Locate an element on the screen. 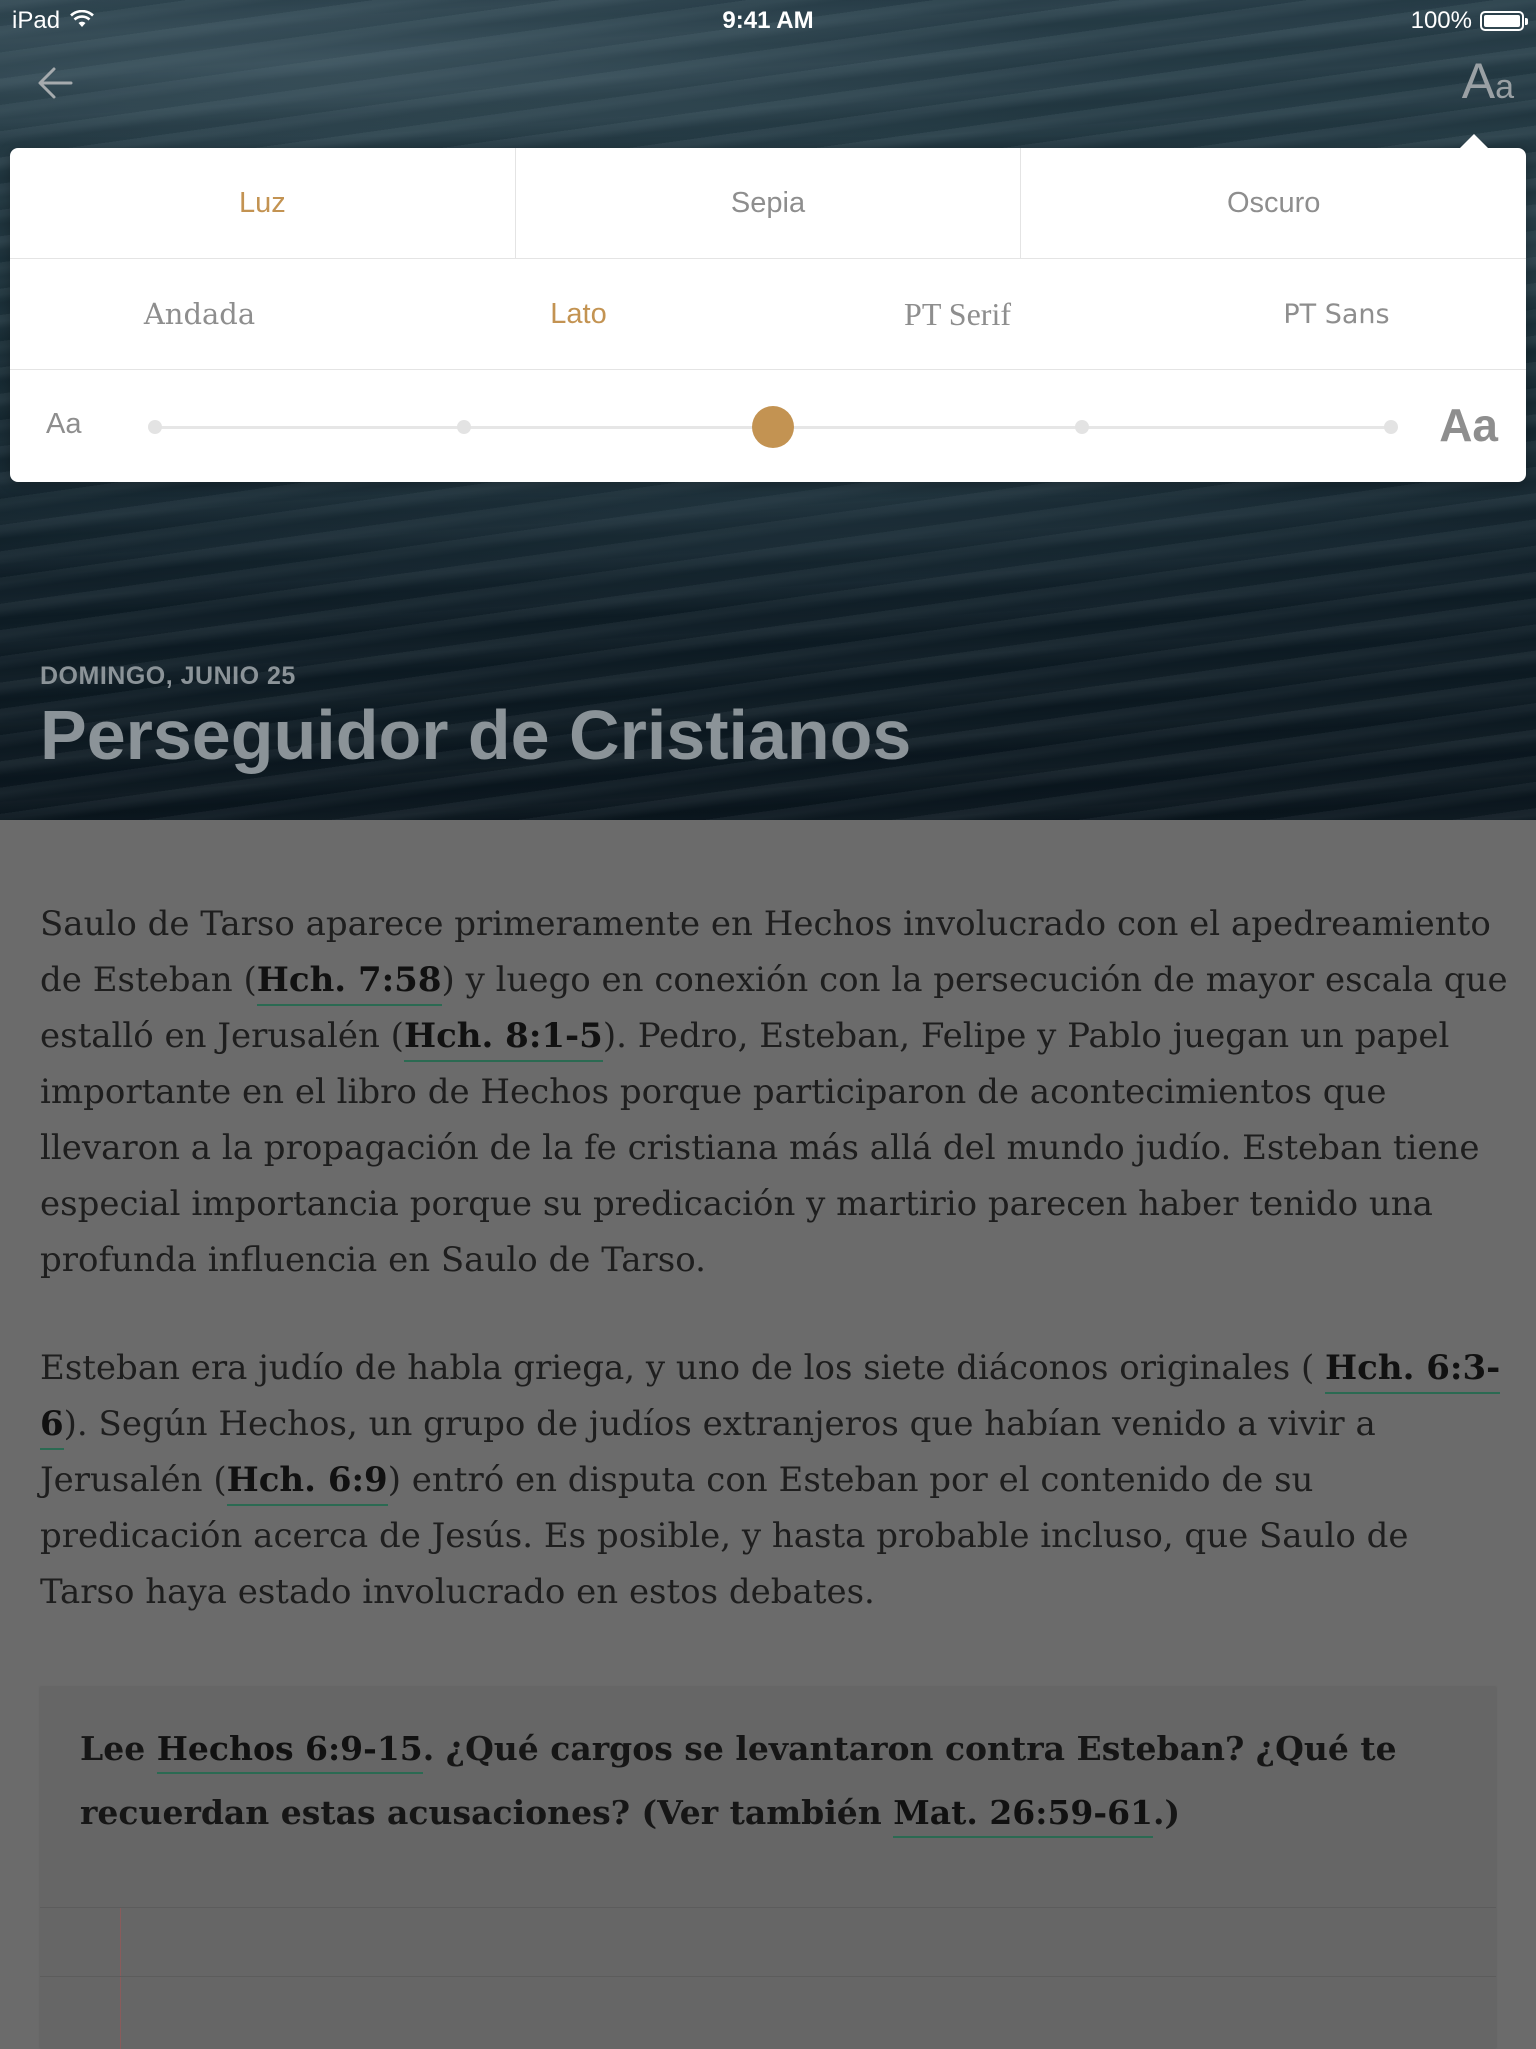 This screenshot has width=1536, height=2049. font-size-row: Aa Aa is located at coordinates (768, 426).